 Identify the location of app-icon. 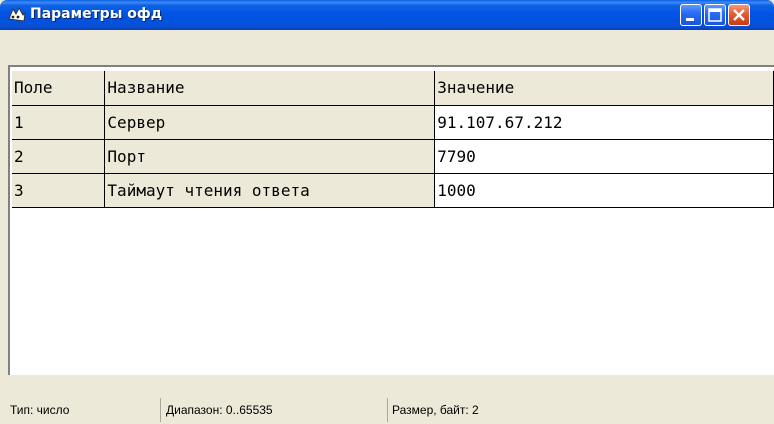
(17, 15).